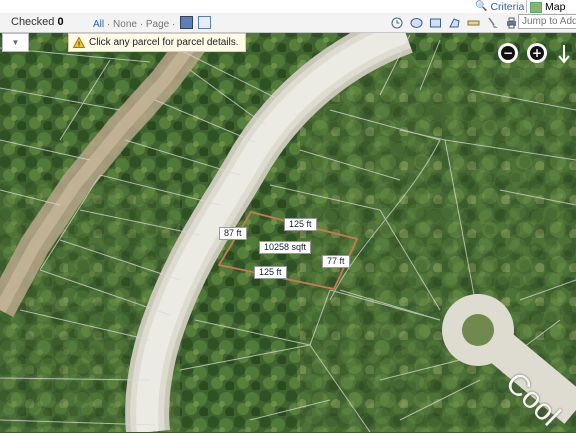  What do you see at coordinates (507, 6) in the screenshot?
I see `tab-criteria-label: Criteria` at bounding box center [507, 6].